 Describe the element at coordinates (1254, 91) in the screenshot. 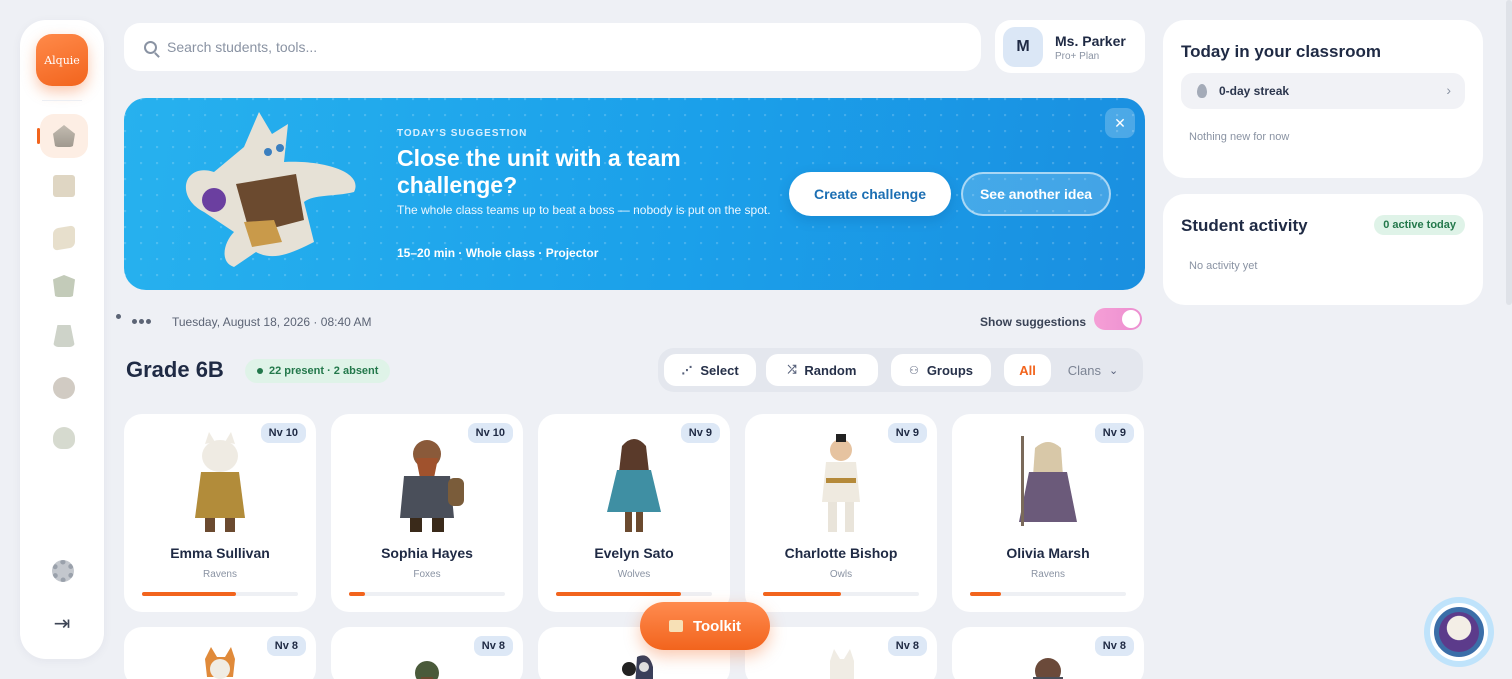

I see `streak-label: 0-day streak` at that location.